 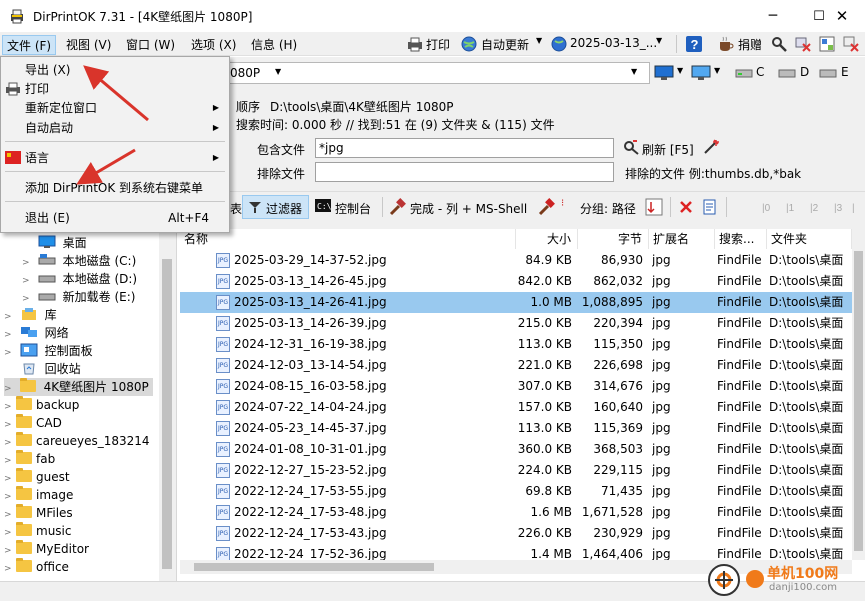 I want to click on group-by-path: 分组: 路径, so click(x=608, y=208).